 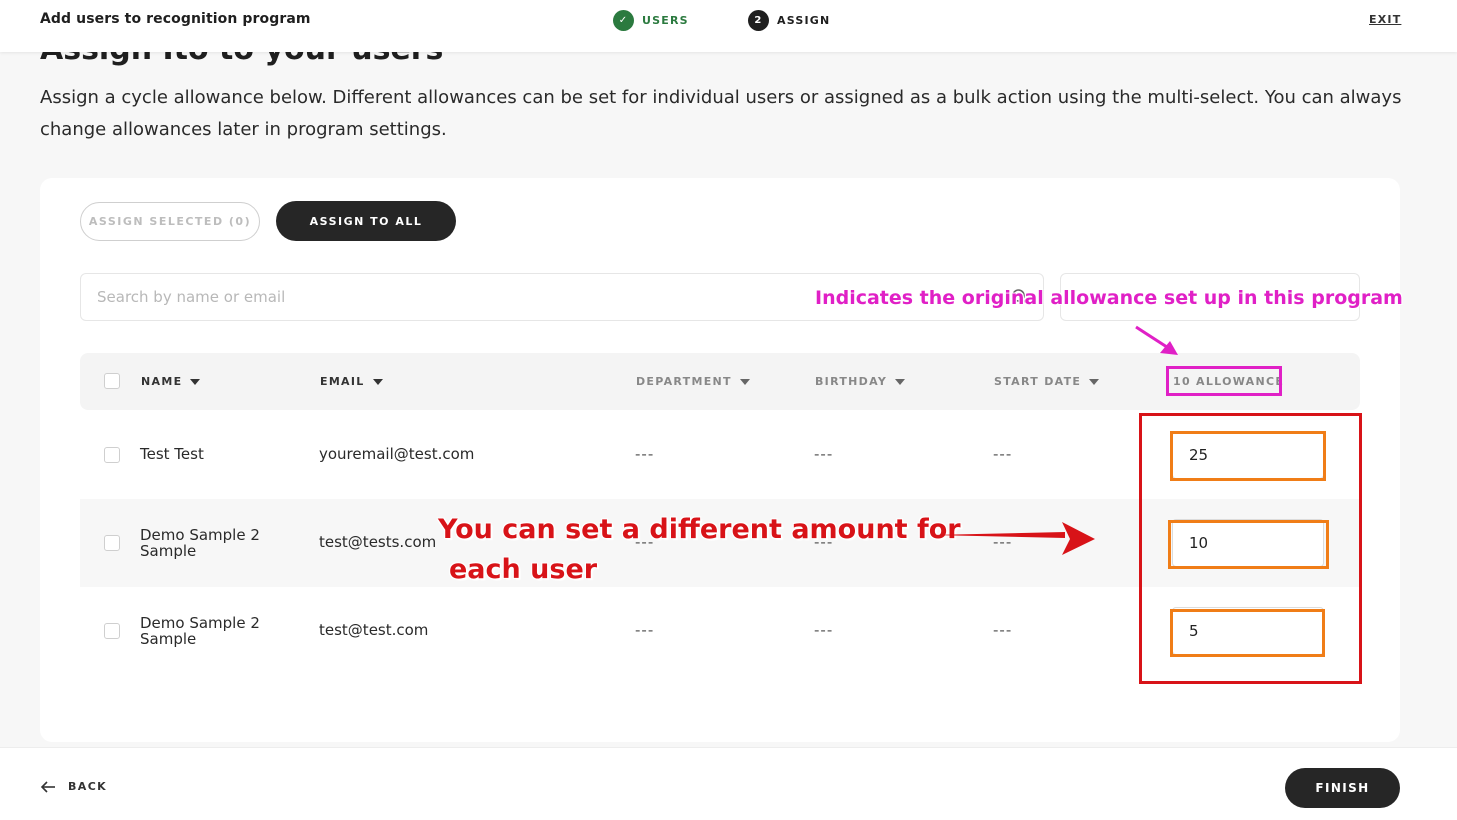 I want to click on annotation-arrows, so click(x=1054, y=440).